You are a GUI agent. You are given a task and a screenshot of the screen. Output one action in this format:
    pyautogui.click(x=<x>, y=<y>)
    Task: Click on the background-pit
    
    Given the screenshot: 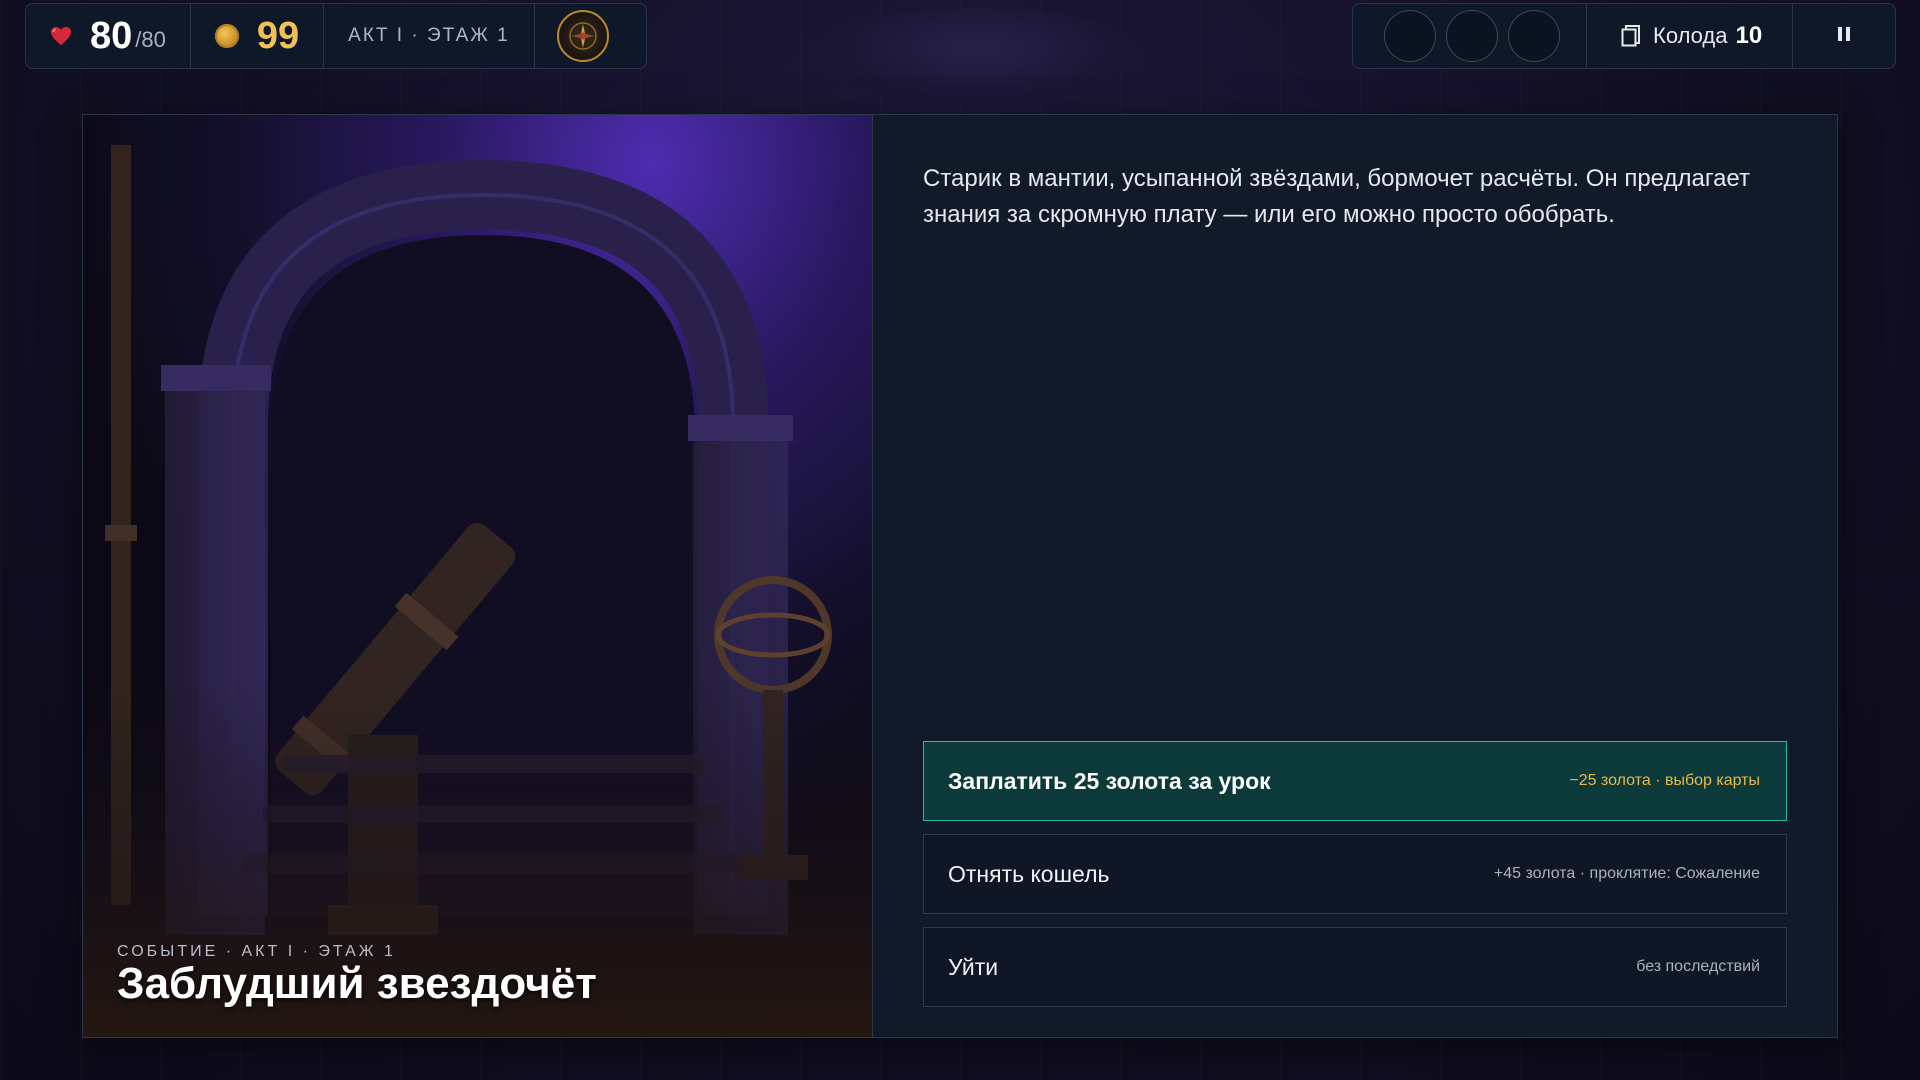 What is the action you would take?
    pyautogui.click(x=977, y=58)
    